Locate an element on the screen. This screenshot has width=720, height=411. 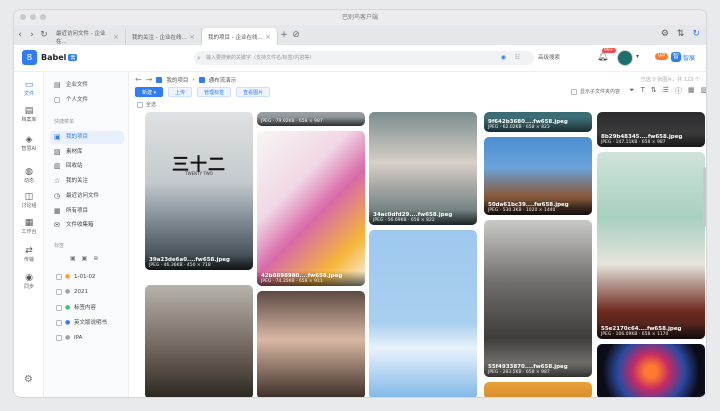
tag-item: ● IPA is located at coordinates (89, 338).